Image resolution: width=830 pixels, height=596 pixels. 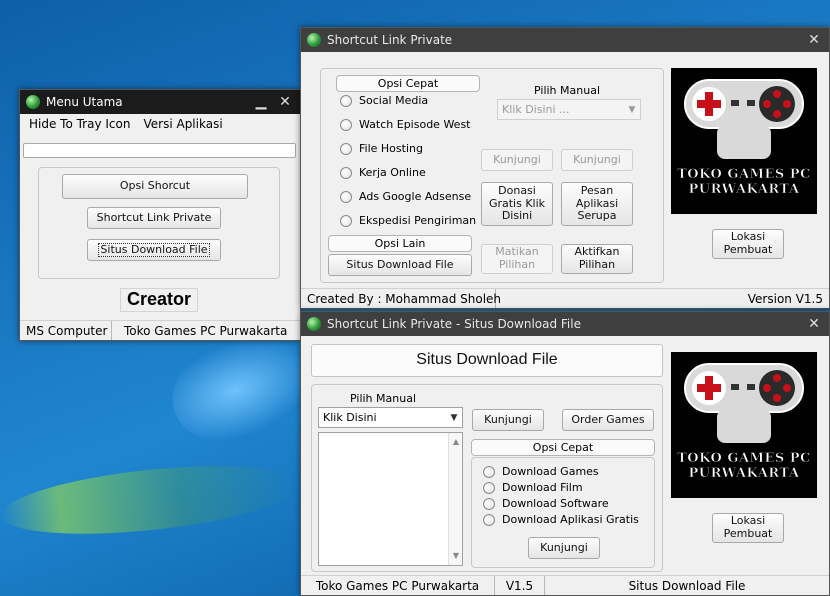 What do you see at coordinates (517, 259) in the screenshot?
I see `matikan-pilihan-button: Matikan Pilihan` at bounding box center [517, 259].